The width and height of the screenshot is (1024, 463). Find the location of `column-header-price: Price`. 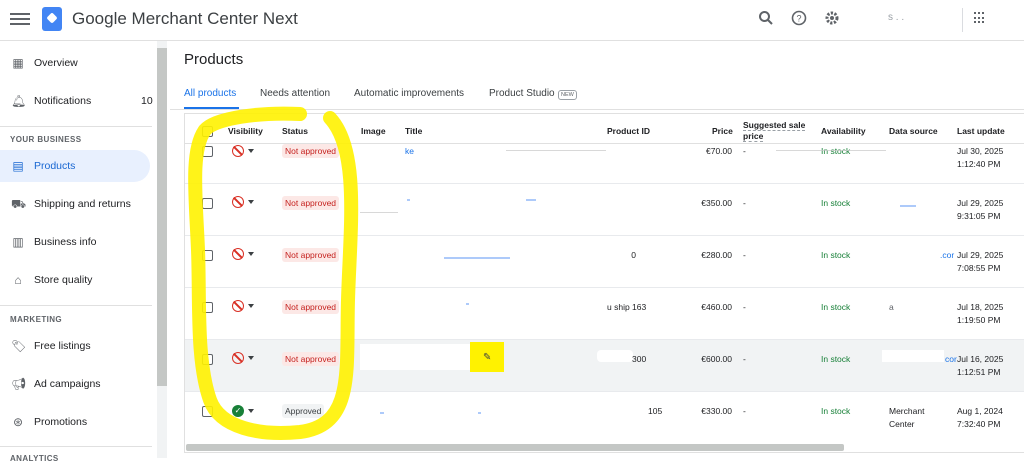

column-header-price: Price is located at coordinates (722, 131).